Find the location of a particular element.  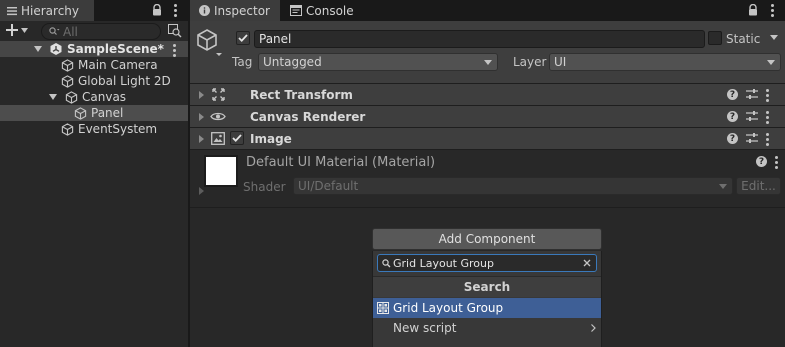

layer-value: UI is located at coordinates (560, 62).